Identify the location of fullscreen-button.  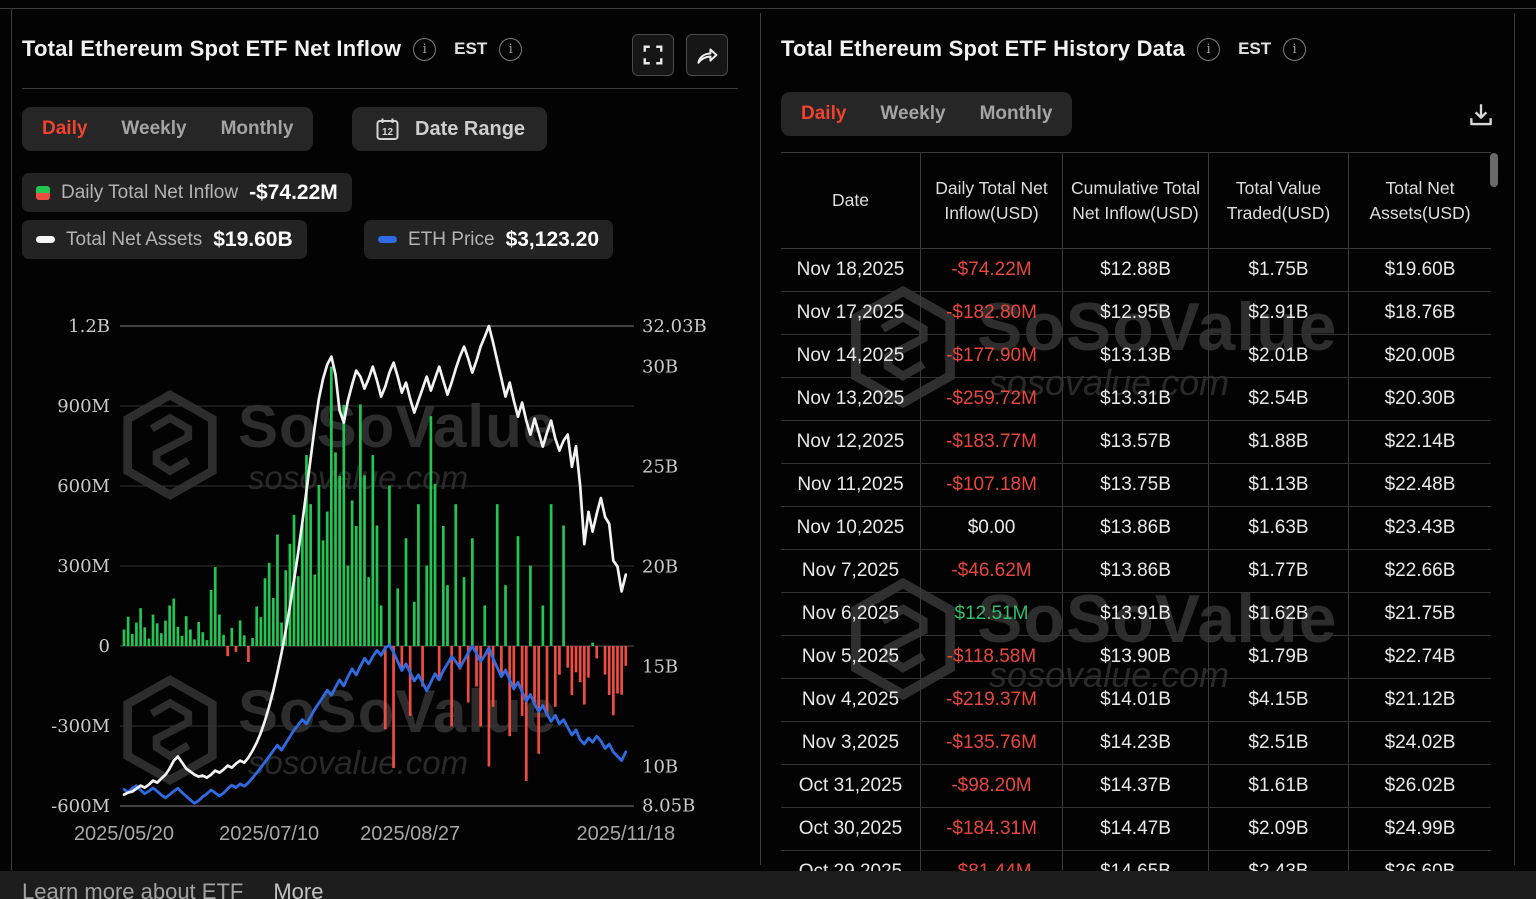
(653, 55).